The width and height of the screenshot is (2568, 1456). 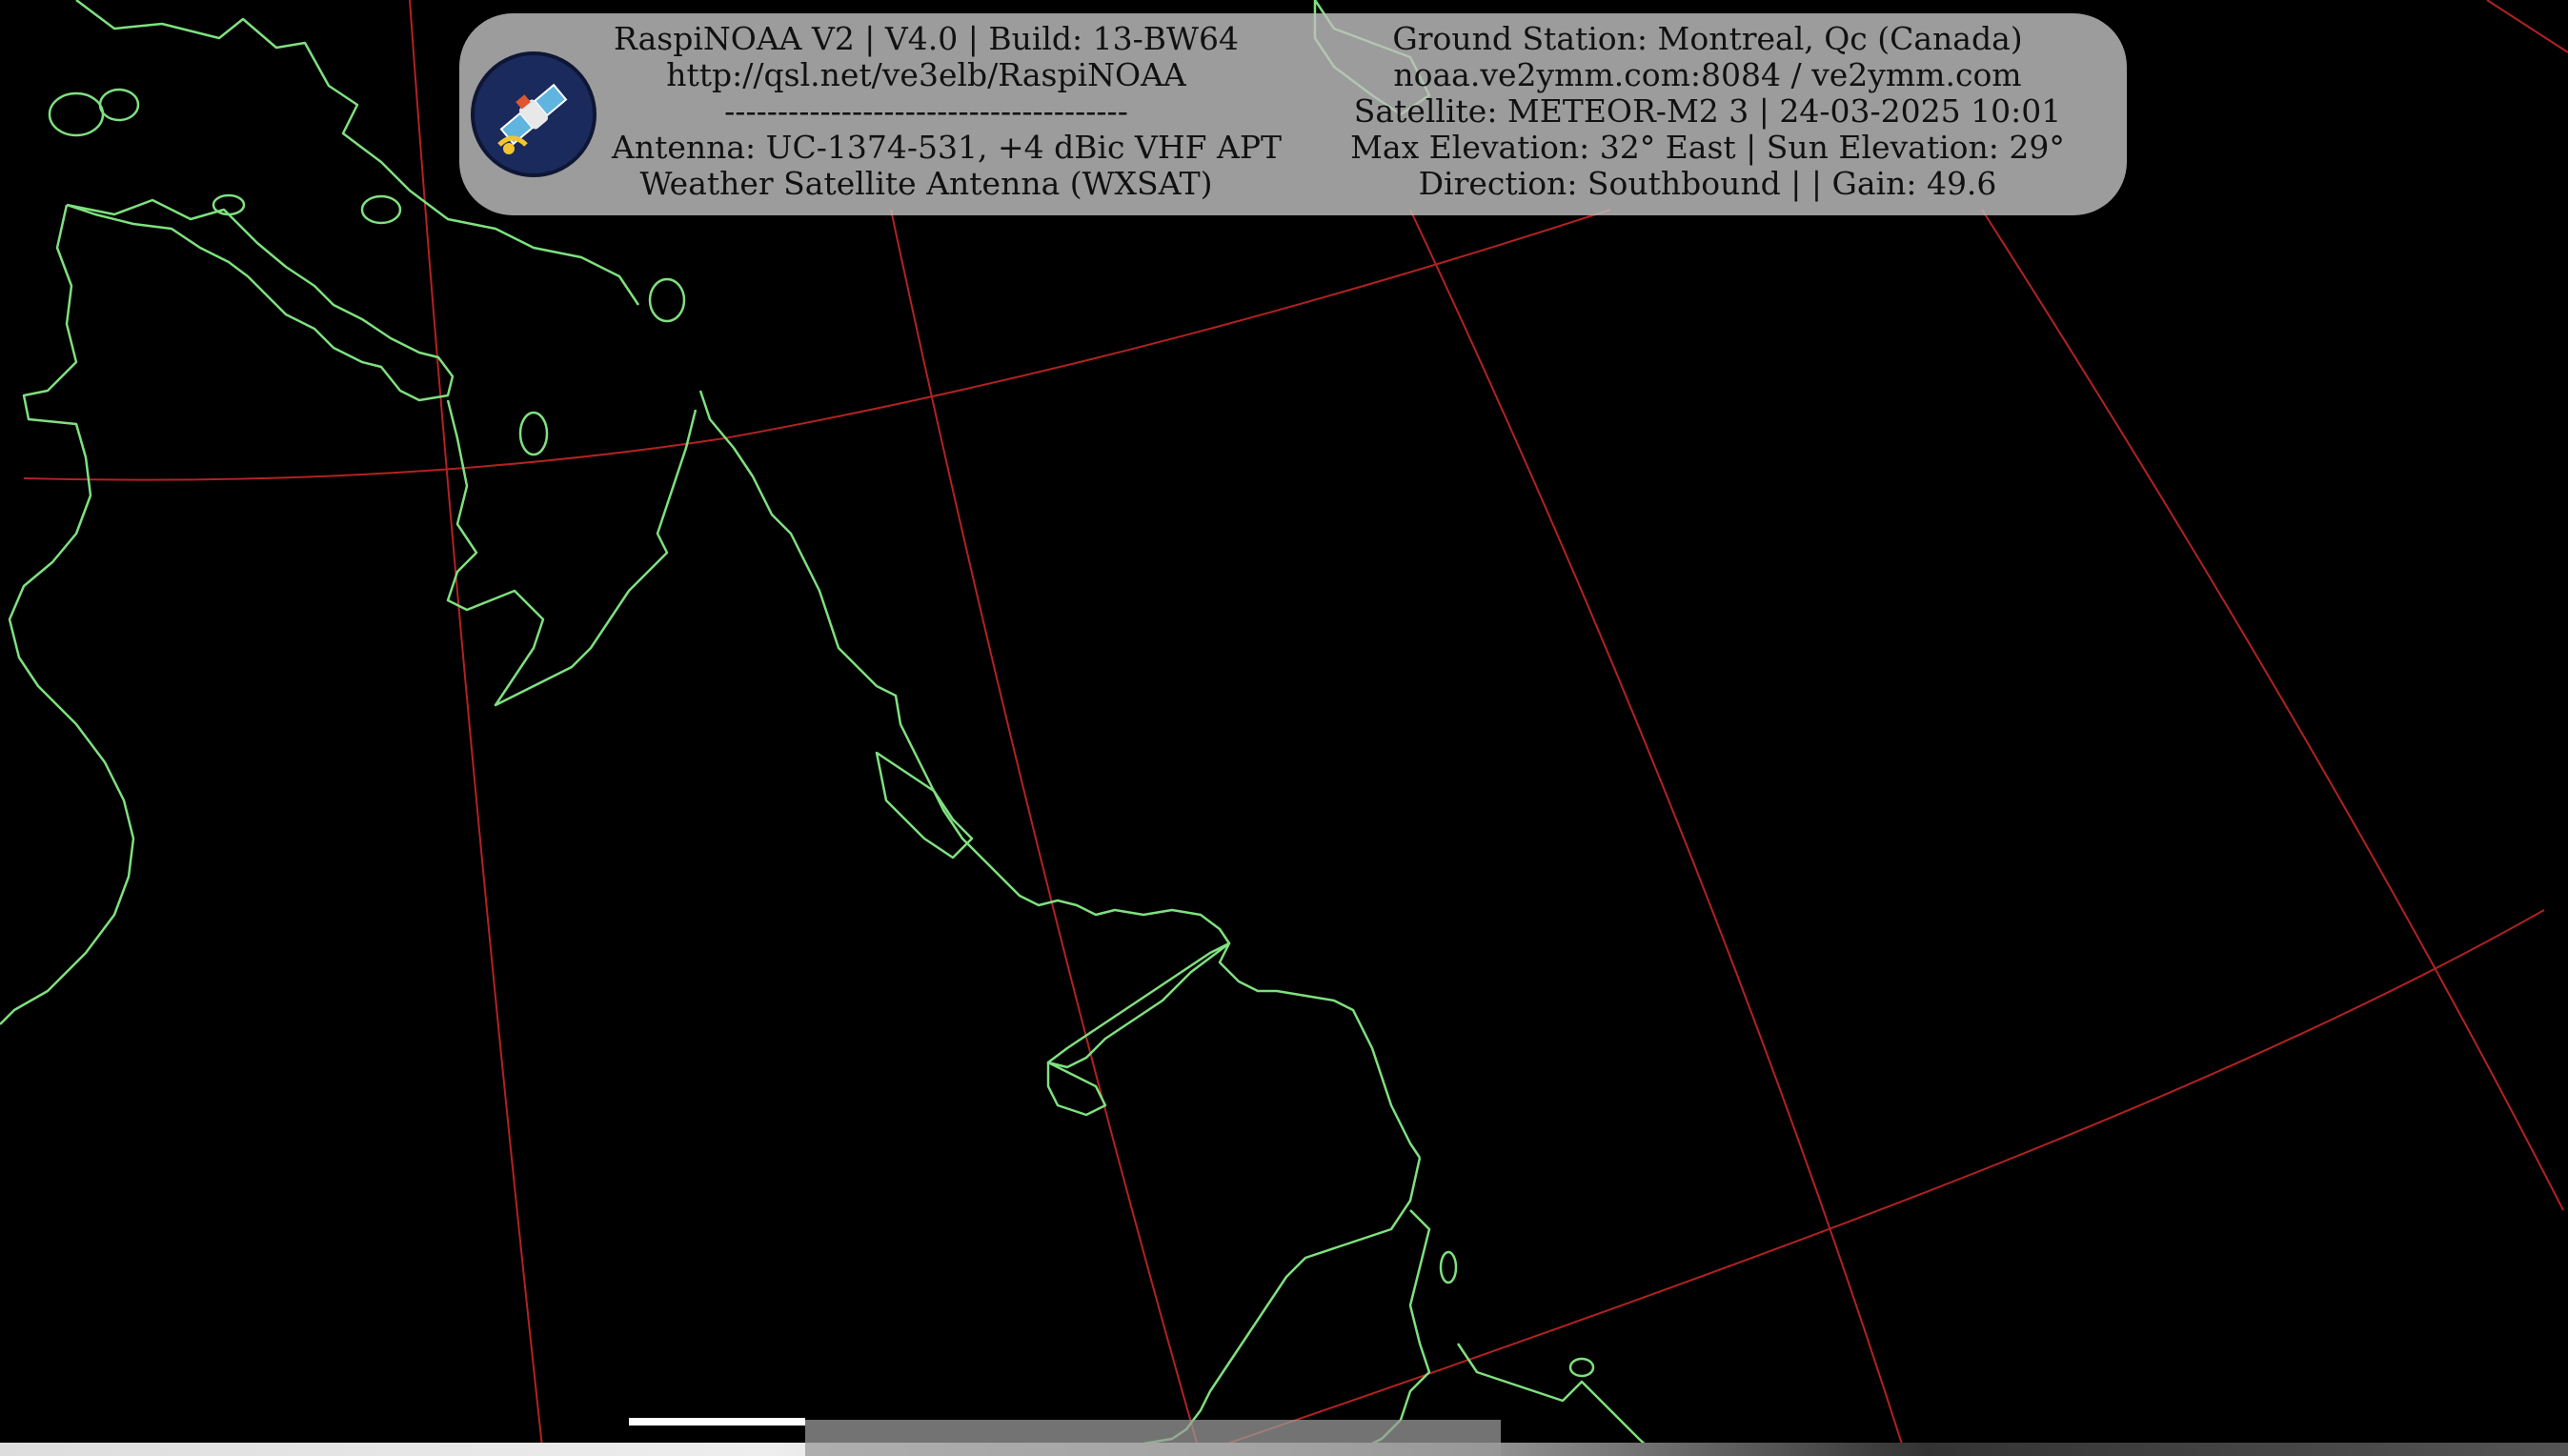 I want to click on ground-station-text: Ground Station: Montreal, Qc (Canada), so click(x=1707, y=38).